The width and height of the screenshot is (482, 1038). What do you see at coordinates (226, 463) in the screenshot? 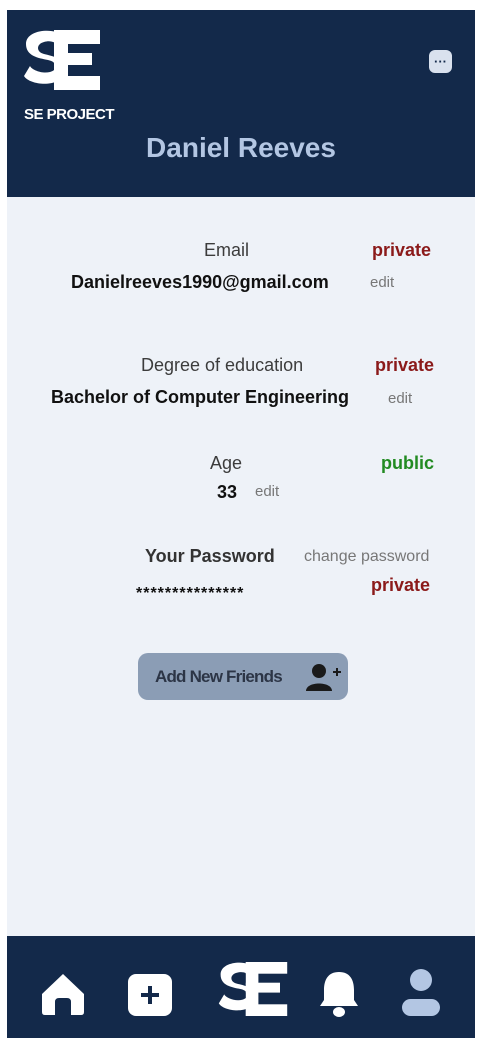
I see `age-label: Age` at bounding box center [226, 463].